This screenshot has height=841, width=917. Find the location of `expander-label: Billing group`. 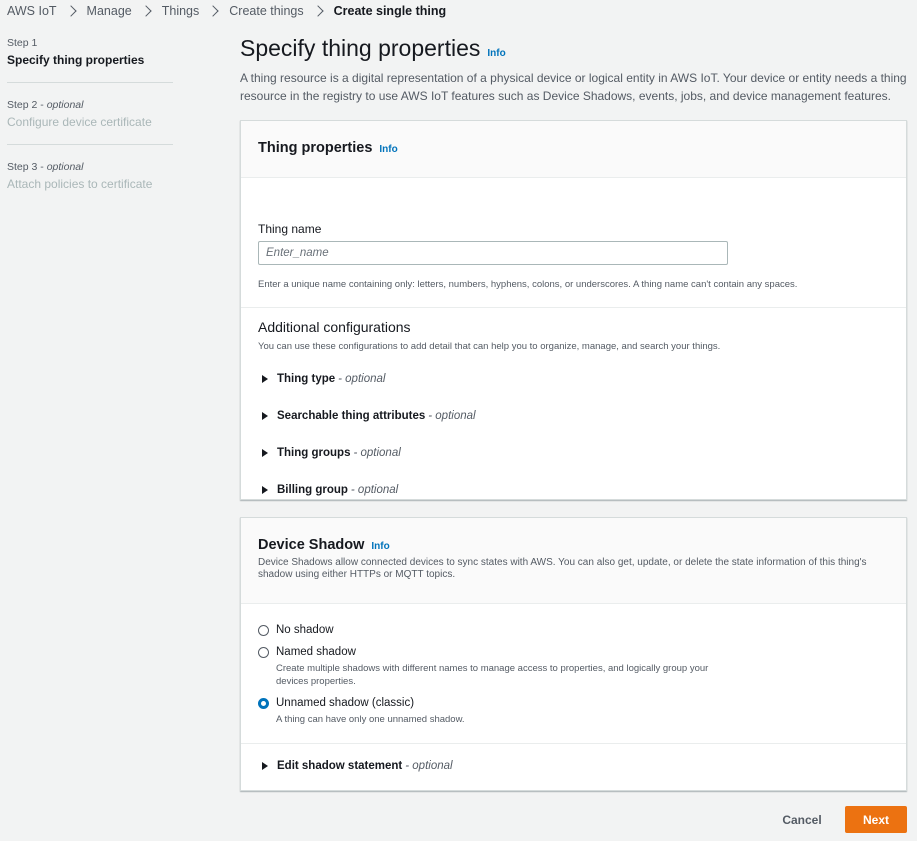

expander-label: Billing group is located at coordinates (312, 490).